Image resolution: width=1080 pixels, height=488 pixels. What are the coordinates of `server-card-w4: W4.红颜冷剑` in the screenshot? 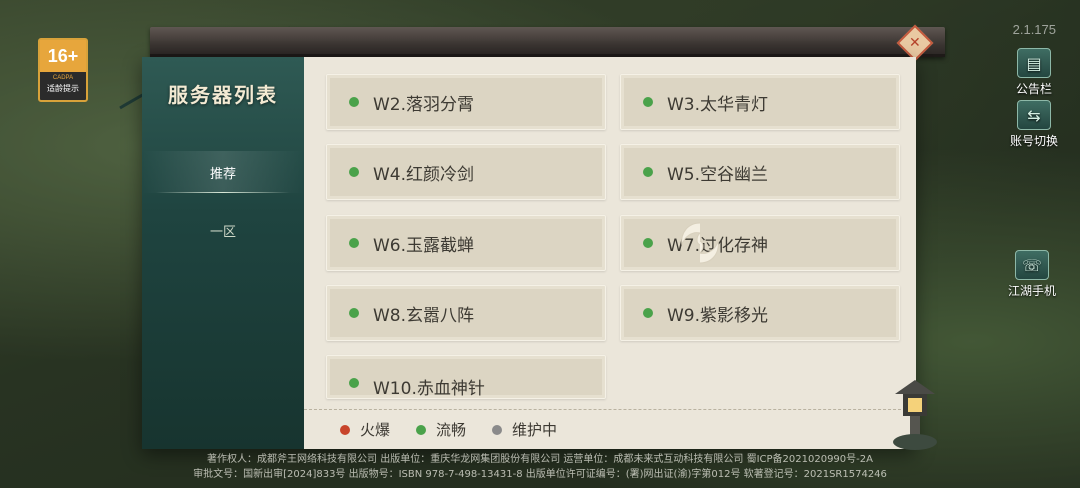 It's located at (466, 172).